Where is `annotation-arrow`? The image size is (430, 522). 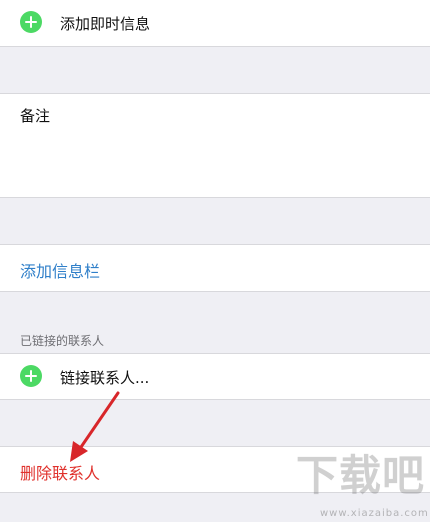
annotation-arrow is located at coordinates (95, 426).